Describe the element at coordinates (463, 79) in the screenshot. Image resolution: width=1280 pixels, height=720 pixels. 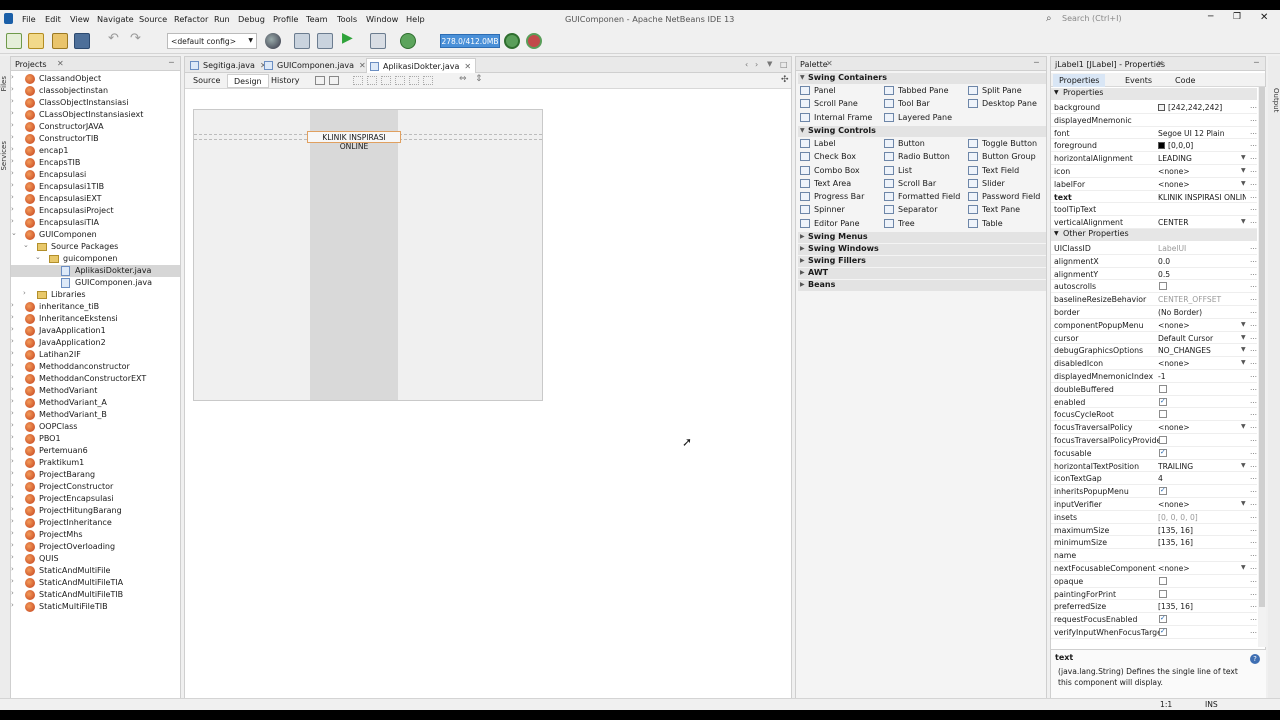
I see `resize-horizontal-icon: ⇔` at that location.